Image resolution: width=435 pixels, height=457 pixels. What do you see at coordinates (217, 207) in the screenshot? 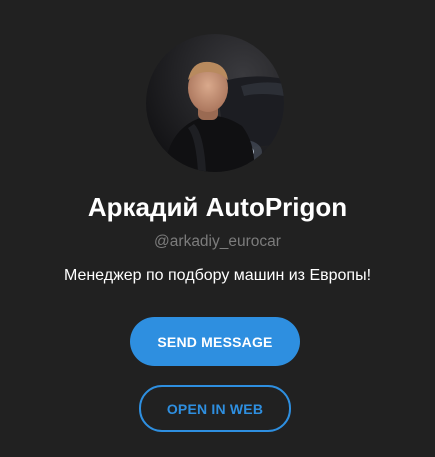
I see `profile-display-name: Аркадий AutoPrigon` at bounding box center [217, 207].